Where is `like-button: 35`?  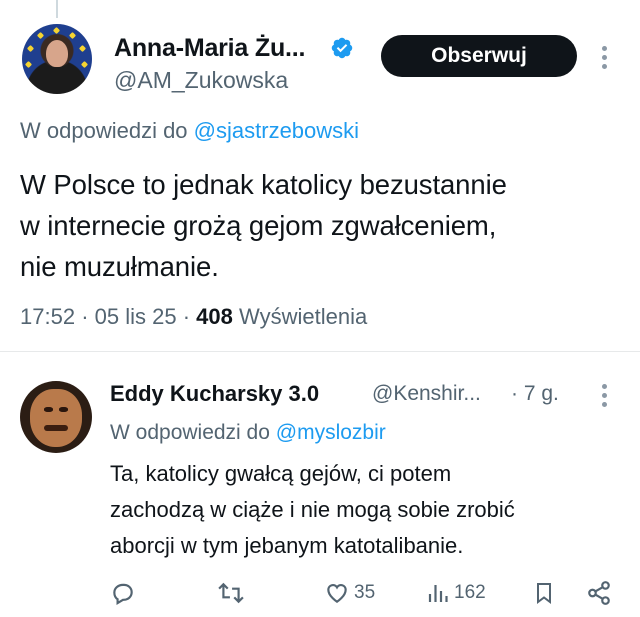 like-button: 35 is located at coordinates (349, 593).